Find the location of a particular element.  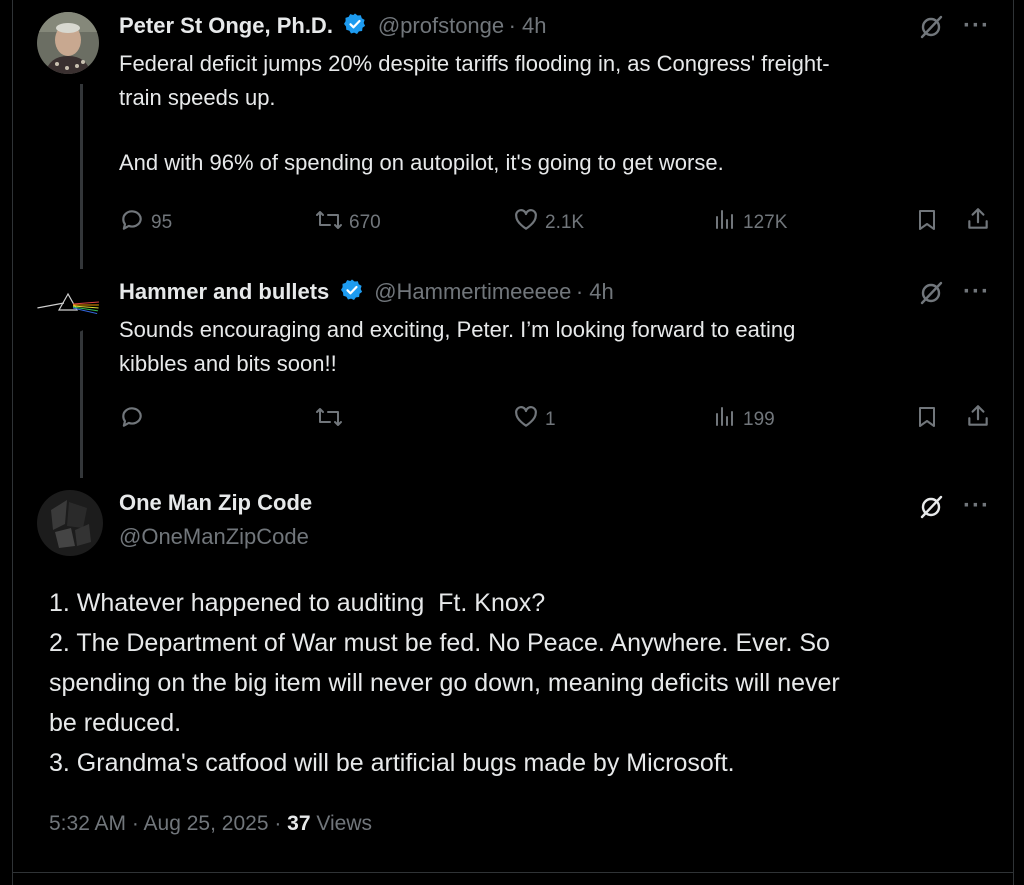

tweet-text-line: kibbles and bits soon!! is located at coordinates (228, 363).